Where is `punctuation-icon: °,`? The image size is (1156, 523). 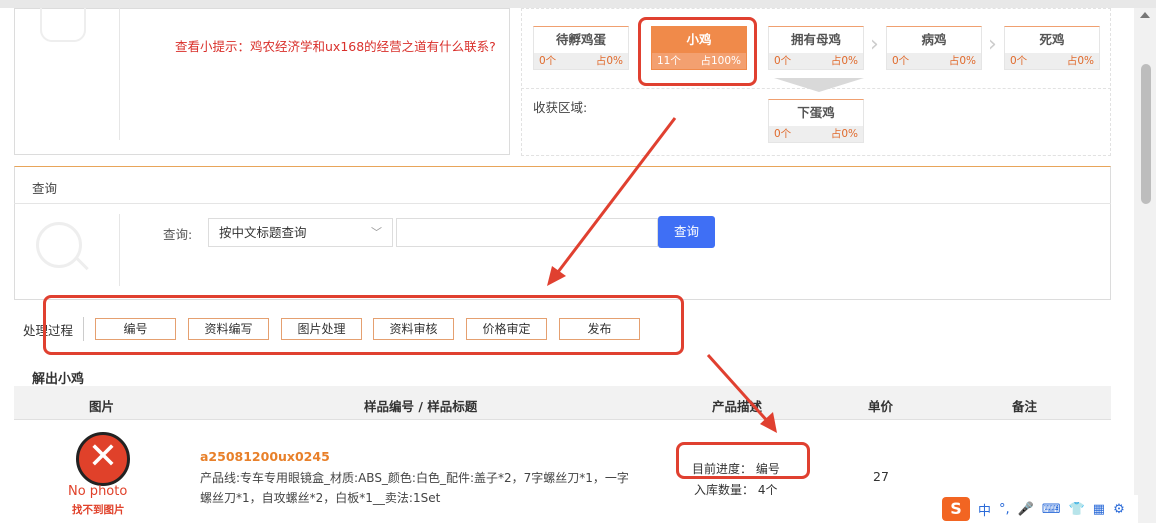
punctuation-icon: °, is located at coordinates (1004, 509).